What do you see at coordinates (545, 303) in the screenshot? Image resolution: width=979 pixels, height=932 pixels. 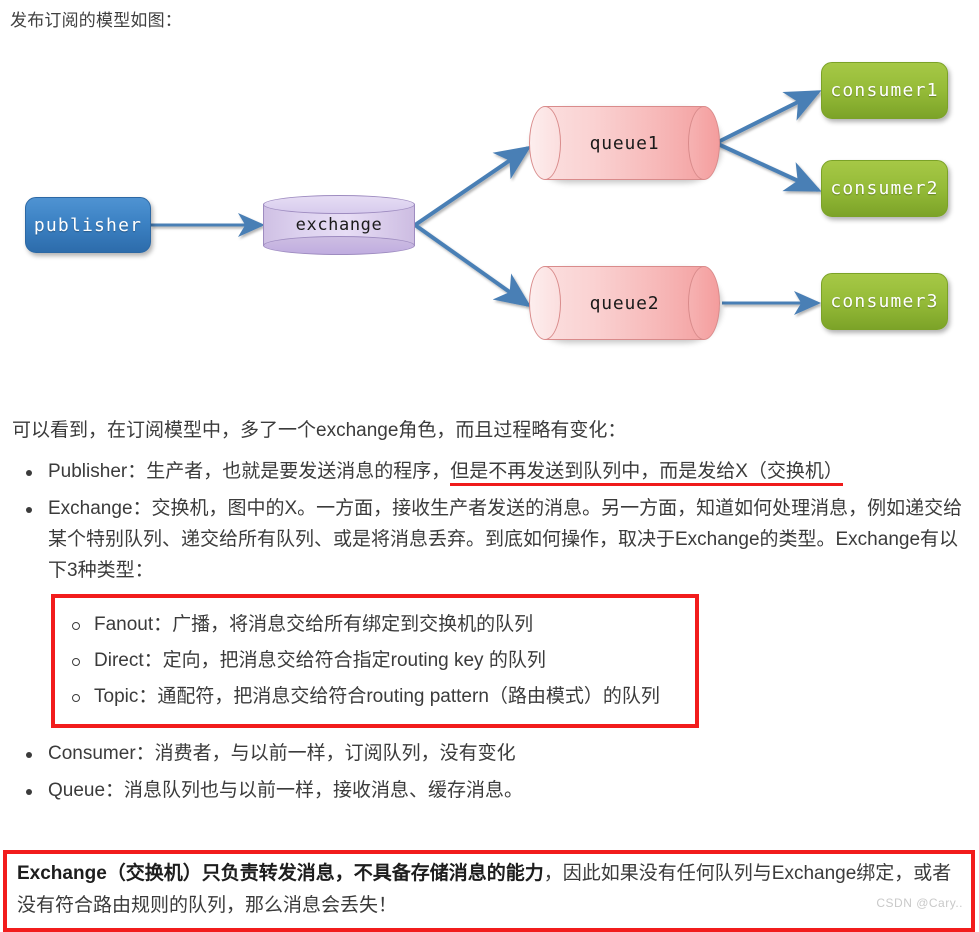 I see `queue2-cylinder-cap-left` at bounding box center [545, 303].